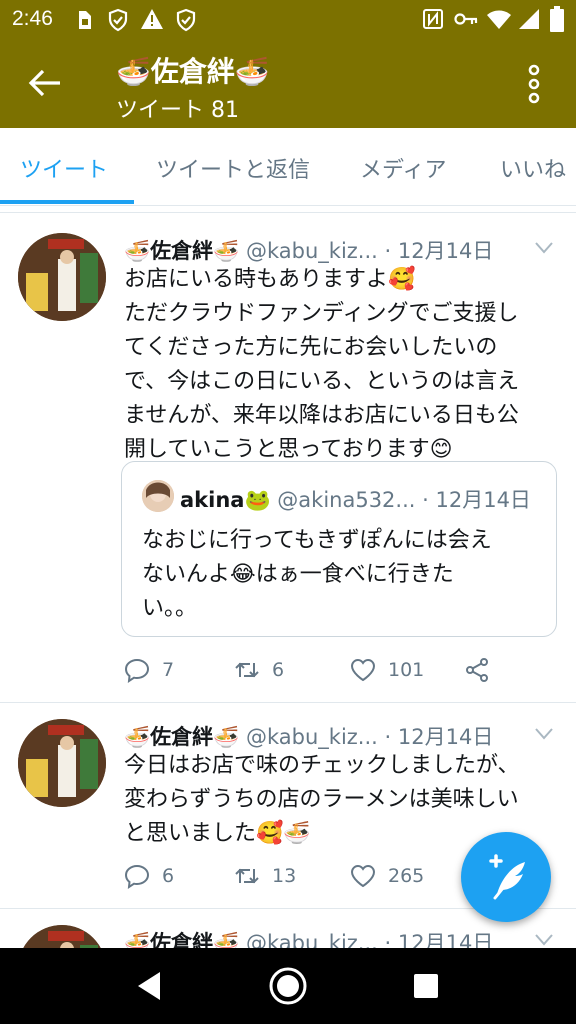 Image resolution: width=576 pixels, height=1024 pixels. I want to click on quoted-tweet-header: akina🐸 @akina532... · 12月14日, so click(355, 499).